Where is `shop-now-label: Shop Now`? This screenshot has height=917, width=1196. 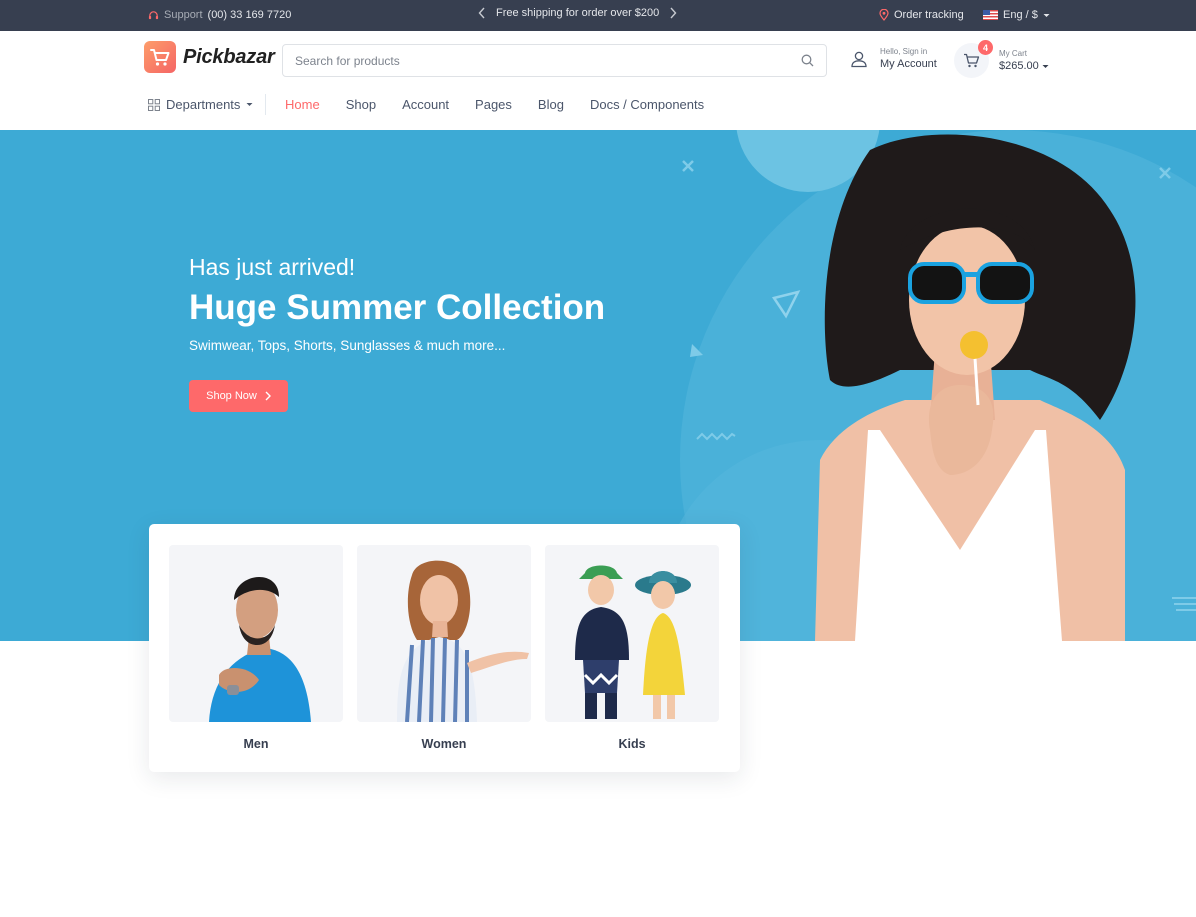
shop-now-label: Shop Now is located at coordinates (231, 396).